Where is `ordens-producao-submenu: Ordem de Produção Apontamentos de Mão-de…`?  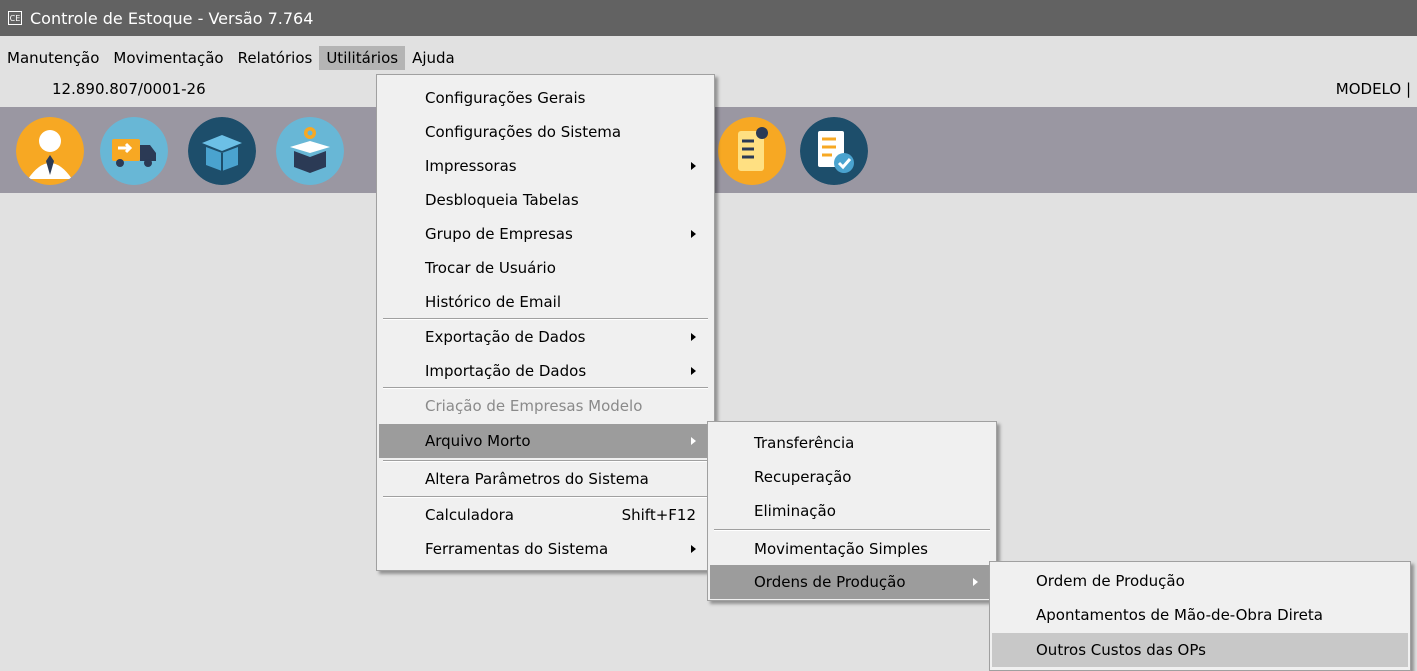
ordens-producao-submenu: Ordem de Produção Apontamentos de Mão-de… is located at coordinates (1200, 616).